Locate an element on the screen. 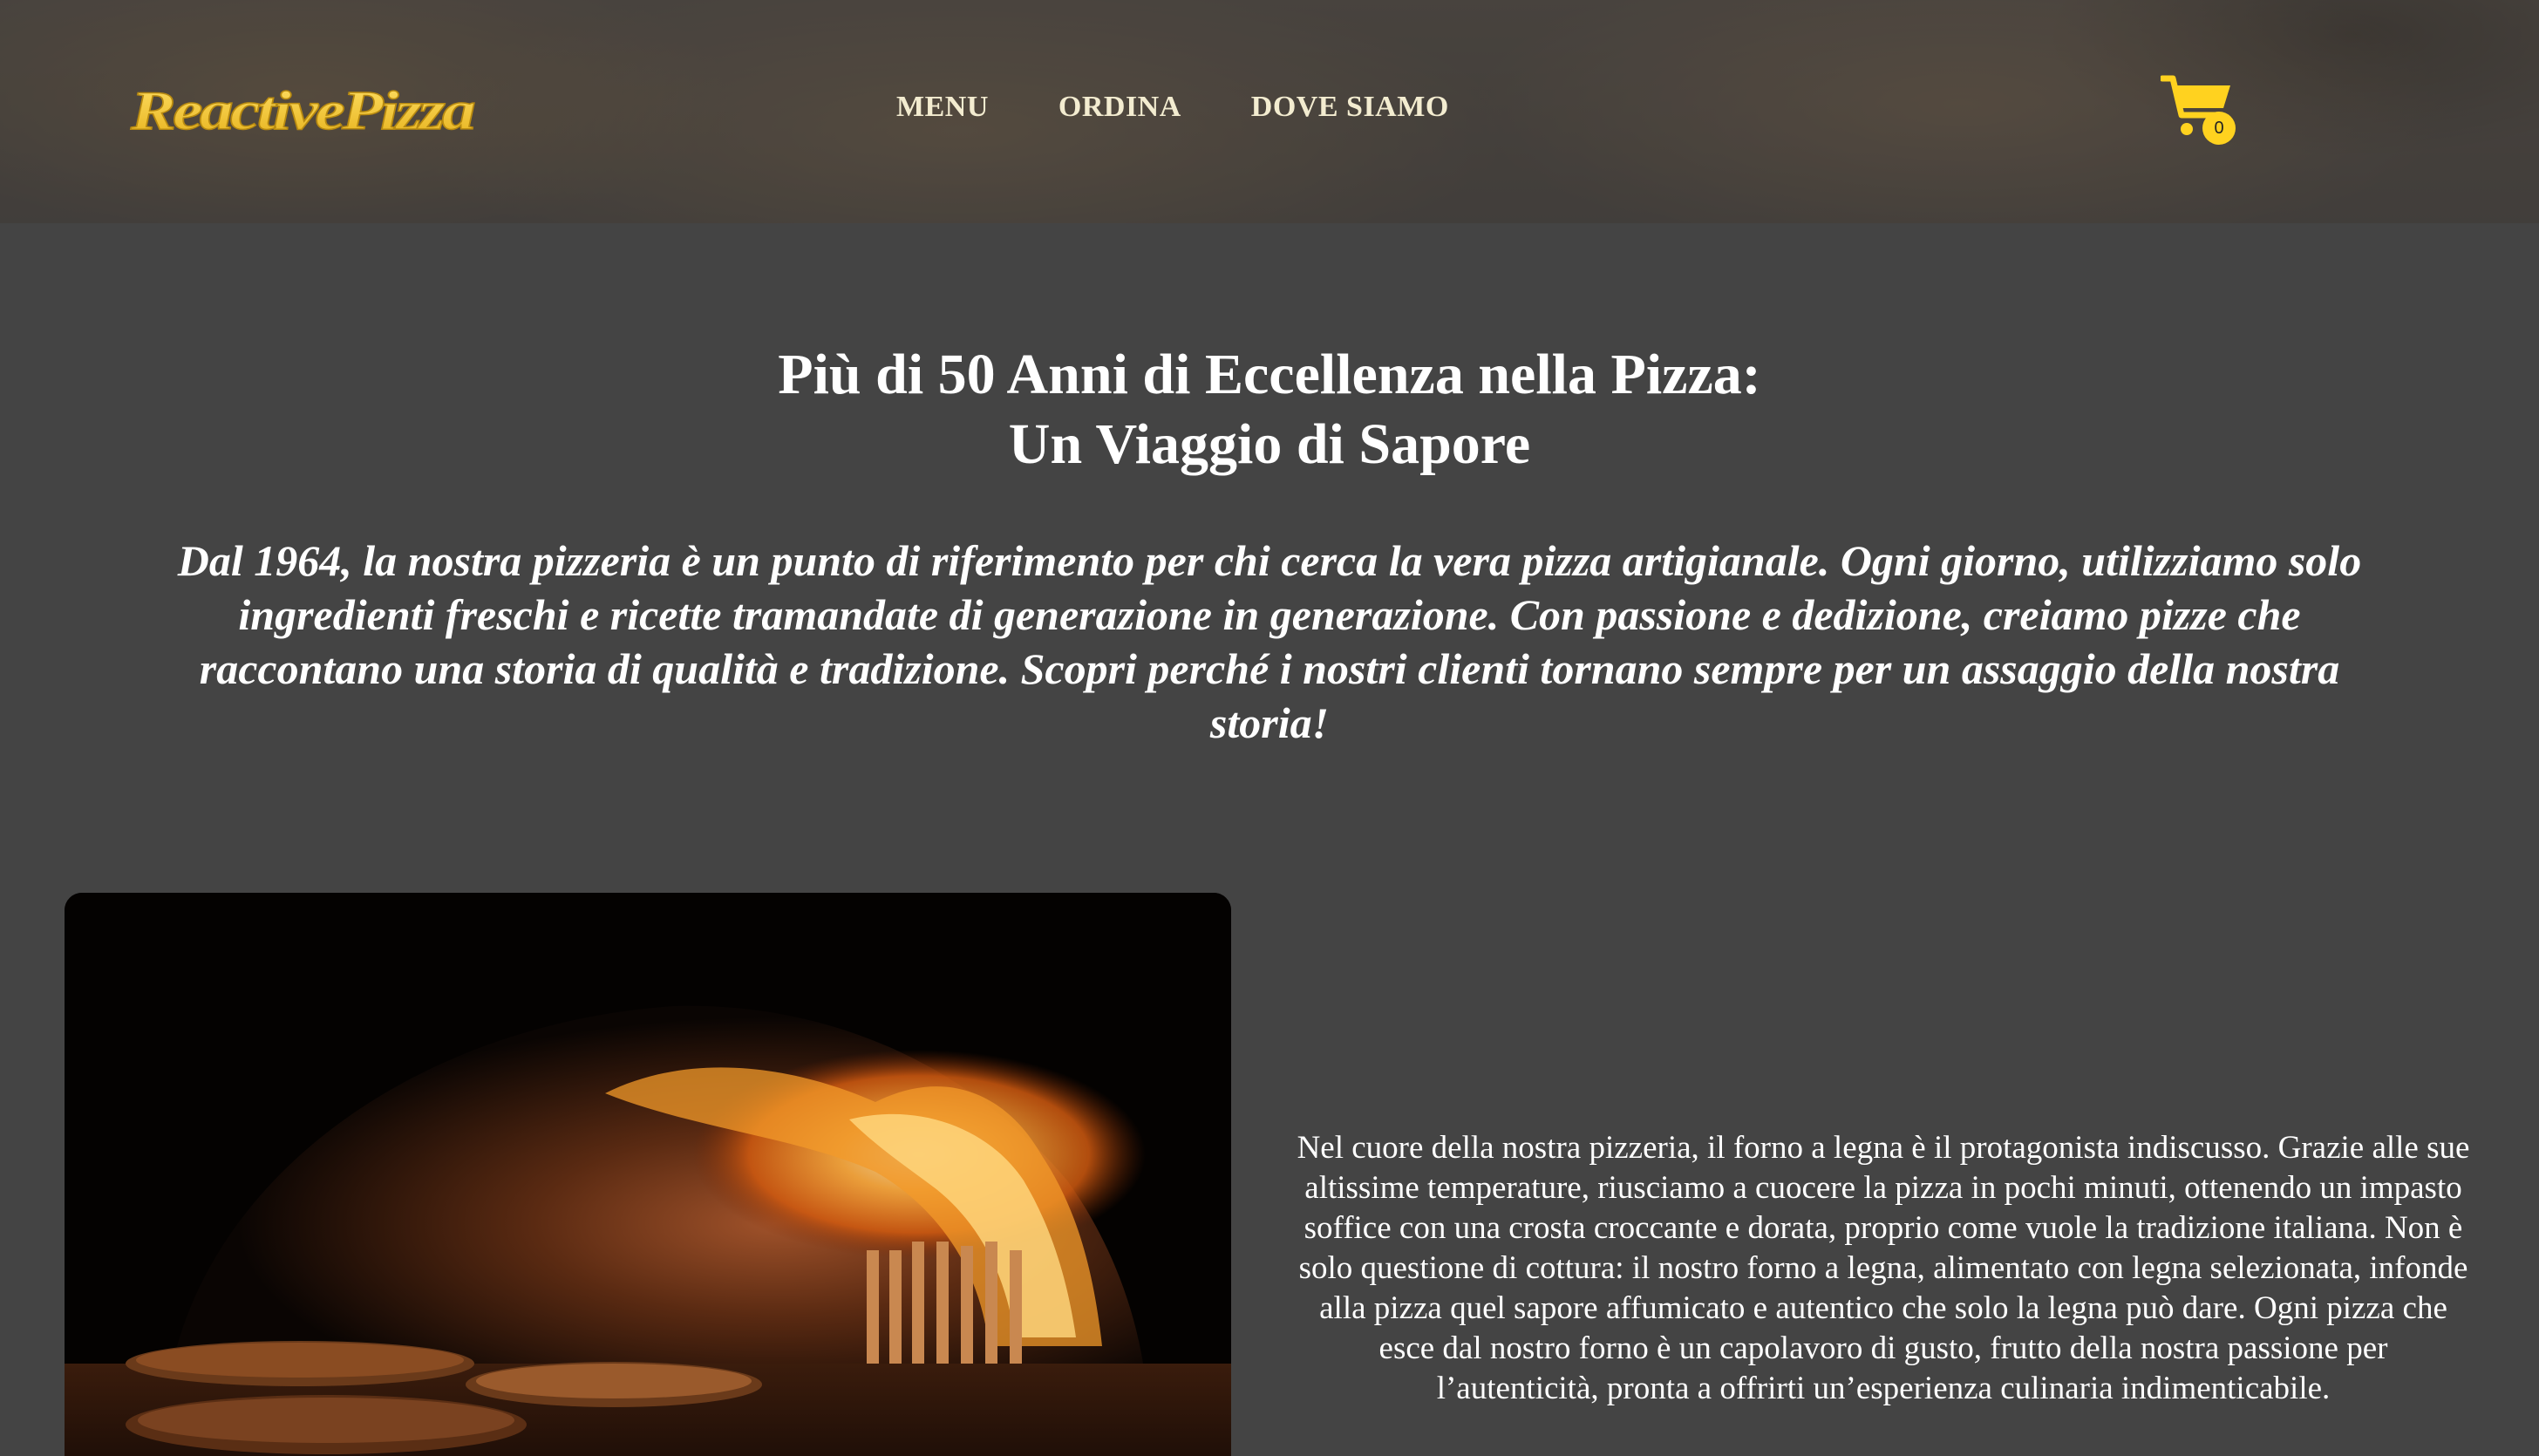  nav-ordina: ORDINA is located at coordinates (1119, 107).